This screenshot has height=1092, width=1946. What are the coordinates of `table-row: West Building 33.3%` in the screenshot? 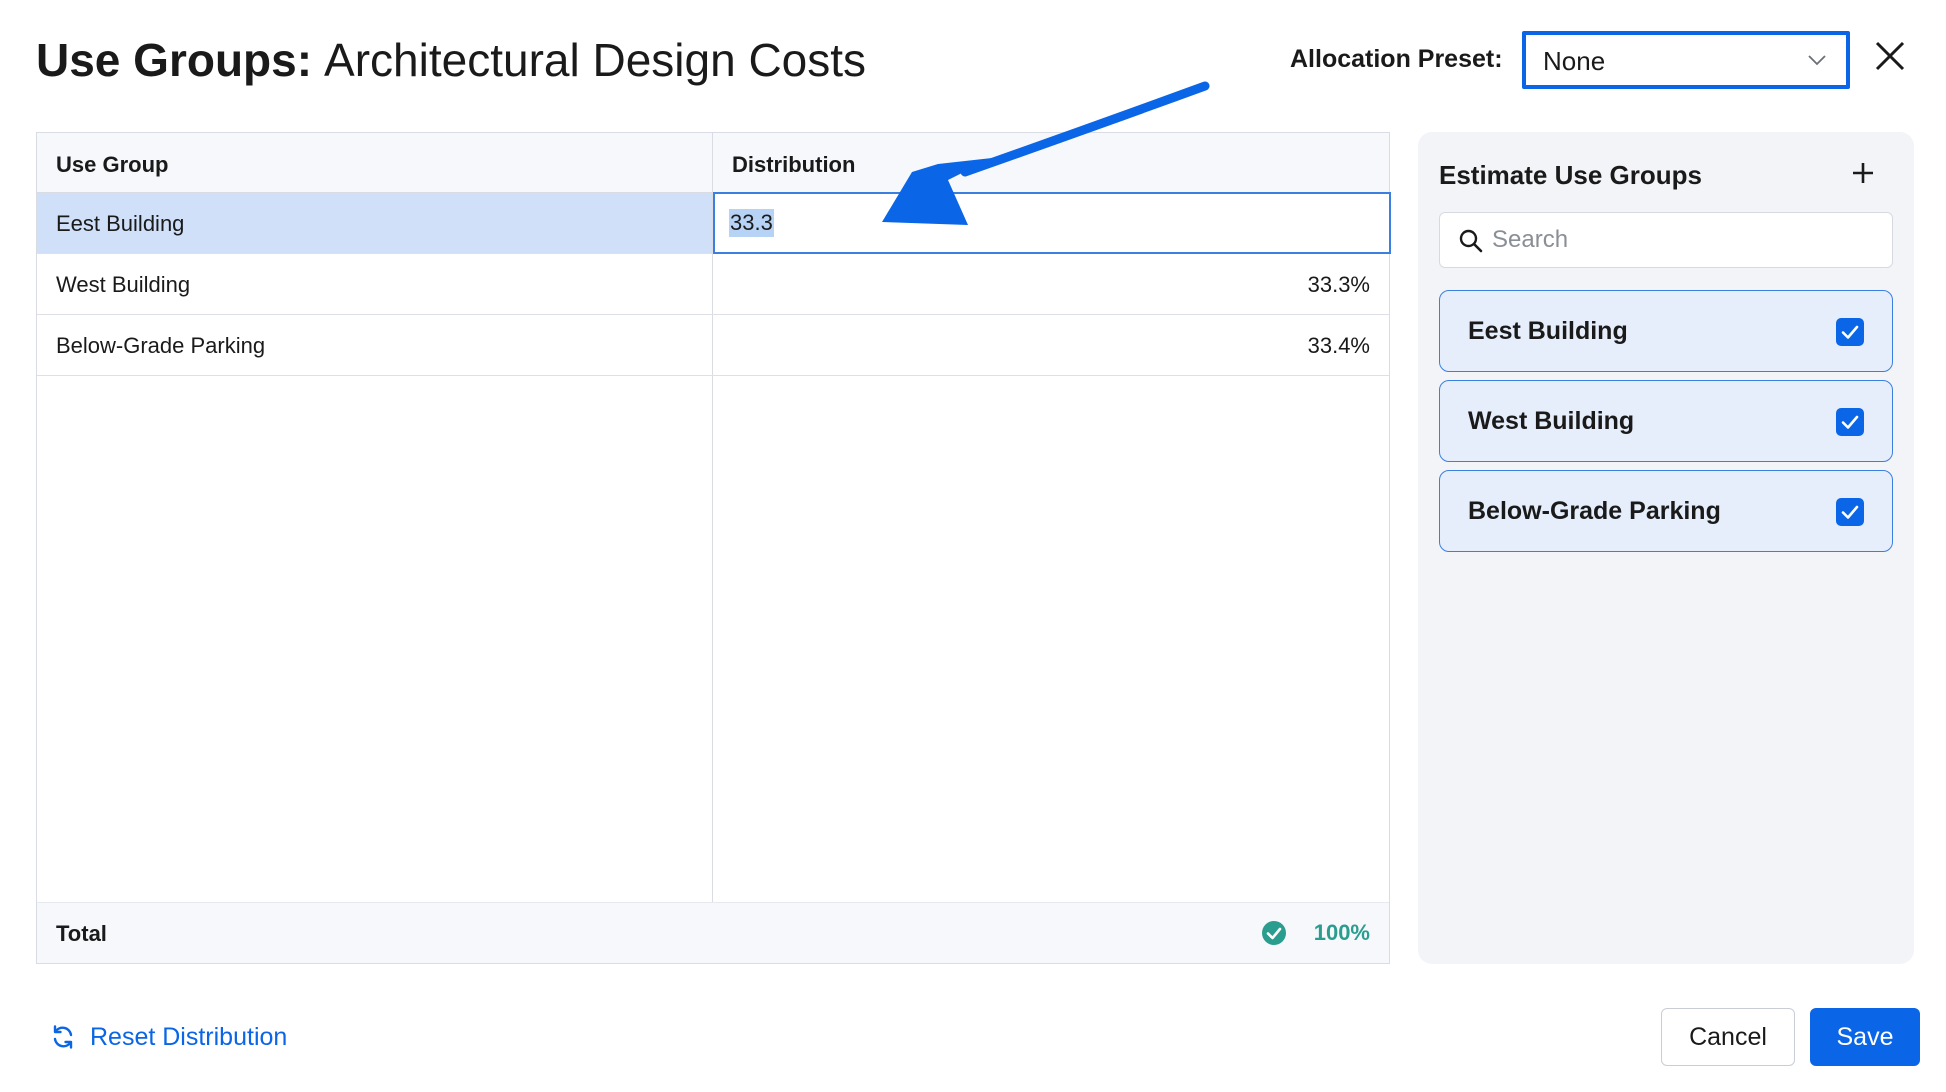 It's located at (713, 284).